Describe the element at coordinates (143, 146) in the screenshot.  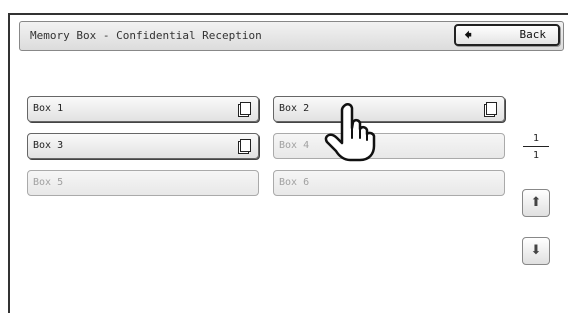
I see `box-3-button: Box 3` at that location.